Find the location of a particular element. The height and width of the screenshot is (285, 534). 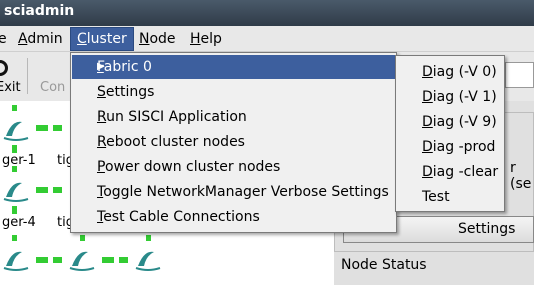

menu-item-text: Settings is located at coordinates (125, 92).